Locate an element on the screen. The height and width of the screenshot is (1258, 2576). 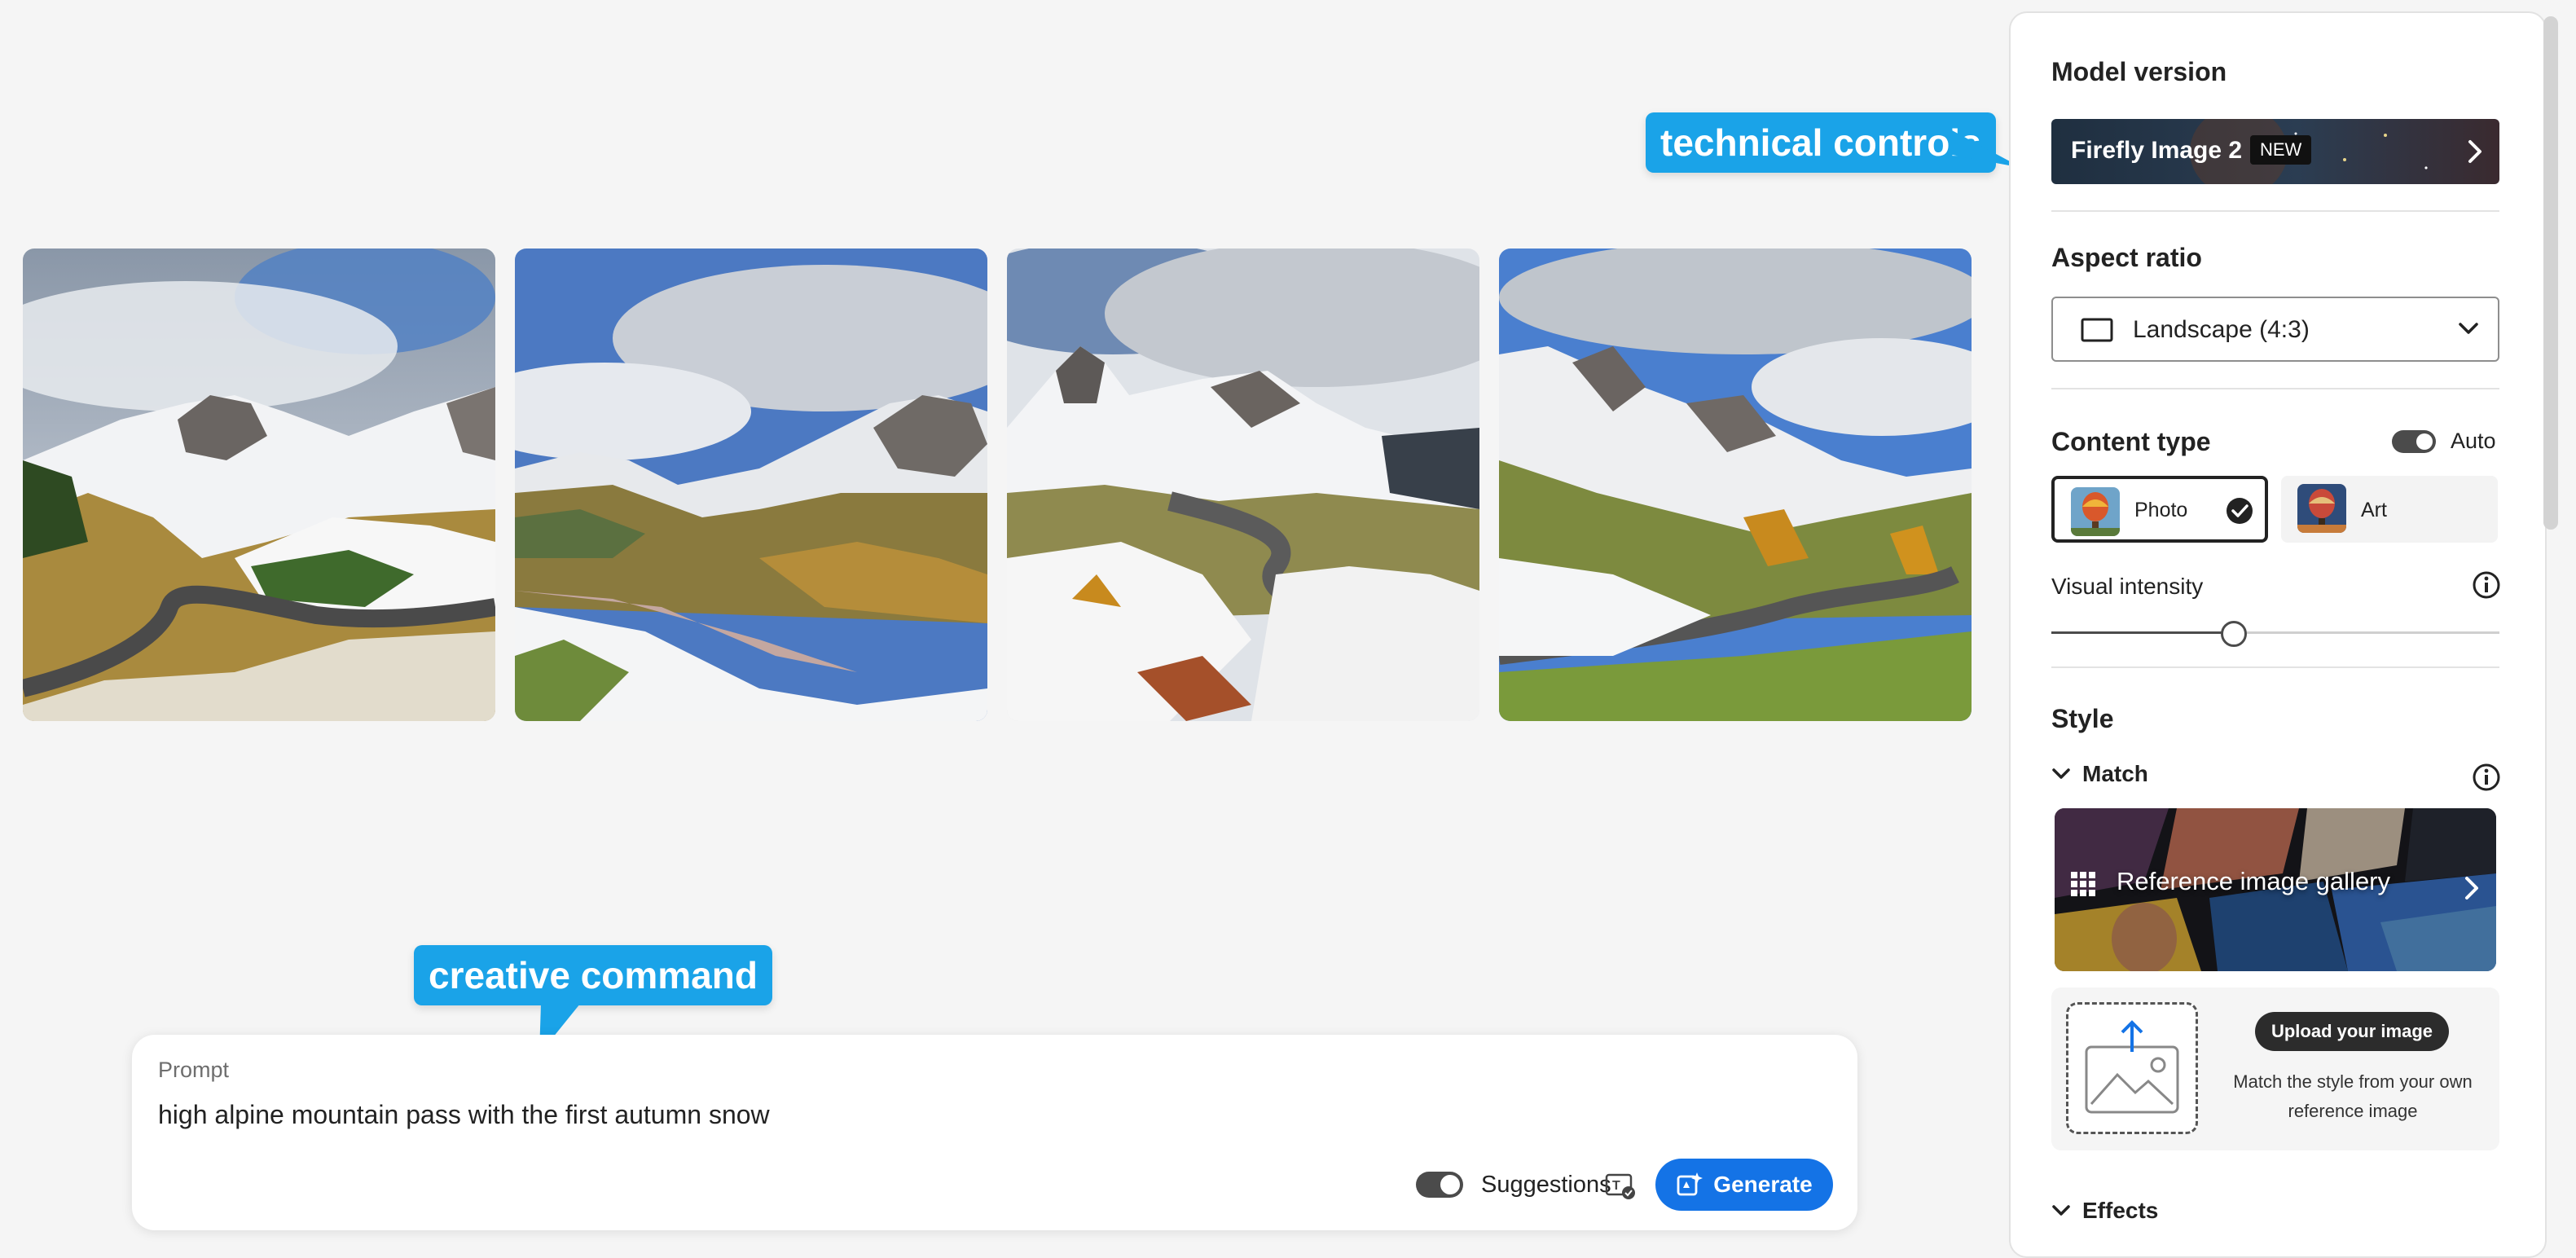
svg-text: T is located at coordinates (1616, 1186).